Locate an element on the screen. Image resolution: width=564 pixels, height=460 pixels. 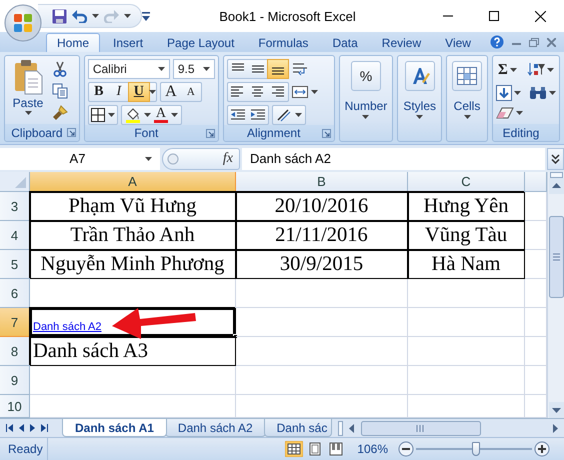
column-header: B is located at coordinates (322, 182).